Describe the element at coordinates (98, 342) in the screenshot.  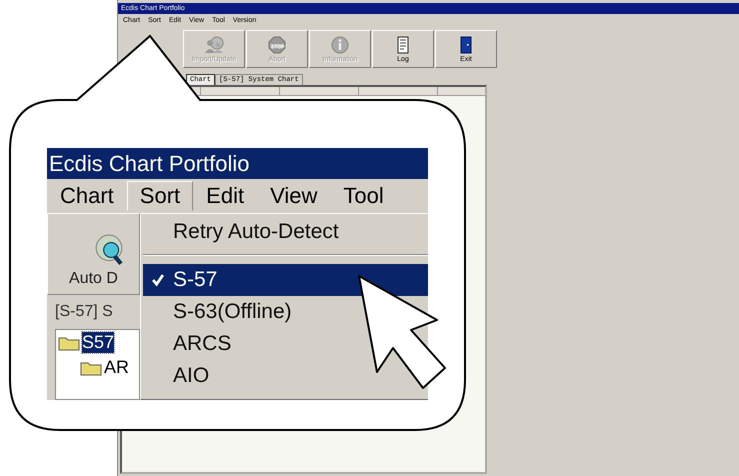
I see `tree-item: S57` at that location.